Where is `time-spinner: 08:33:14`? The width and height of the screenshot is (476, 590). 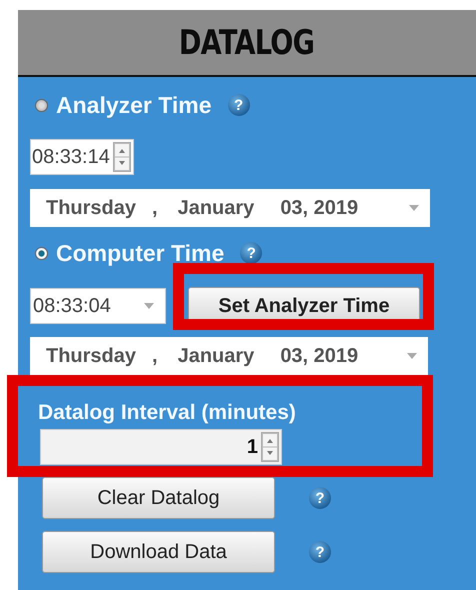 time-spinner: 08:33:14 is located at coordinates (82, 157).